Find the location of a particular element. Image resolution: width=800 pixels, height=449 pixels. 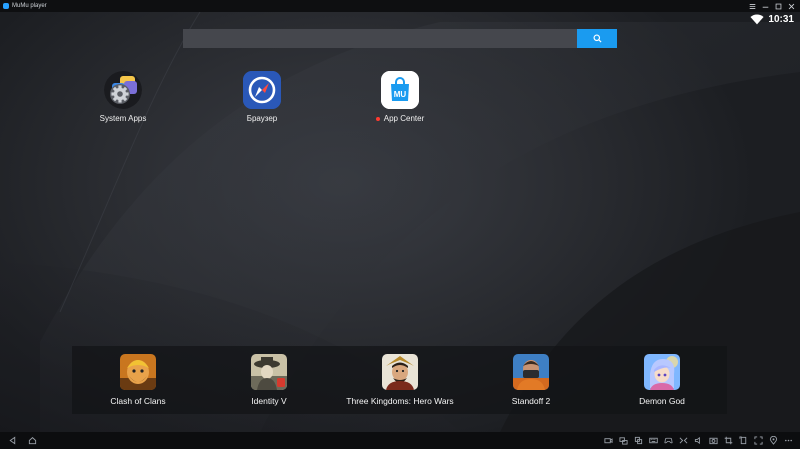

dock-app-label: Demon God is located at coordinates (662, 401).